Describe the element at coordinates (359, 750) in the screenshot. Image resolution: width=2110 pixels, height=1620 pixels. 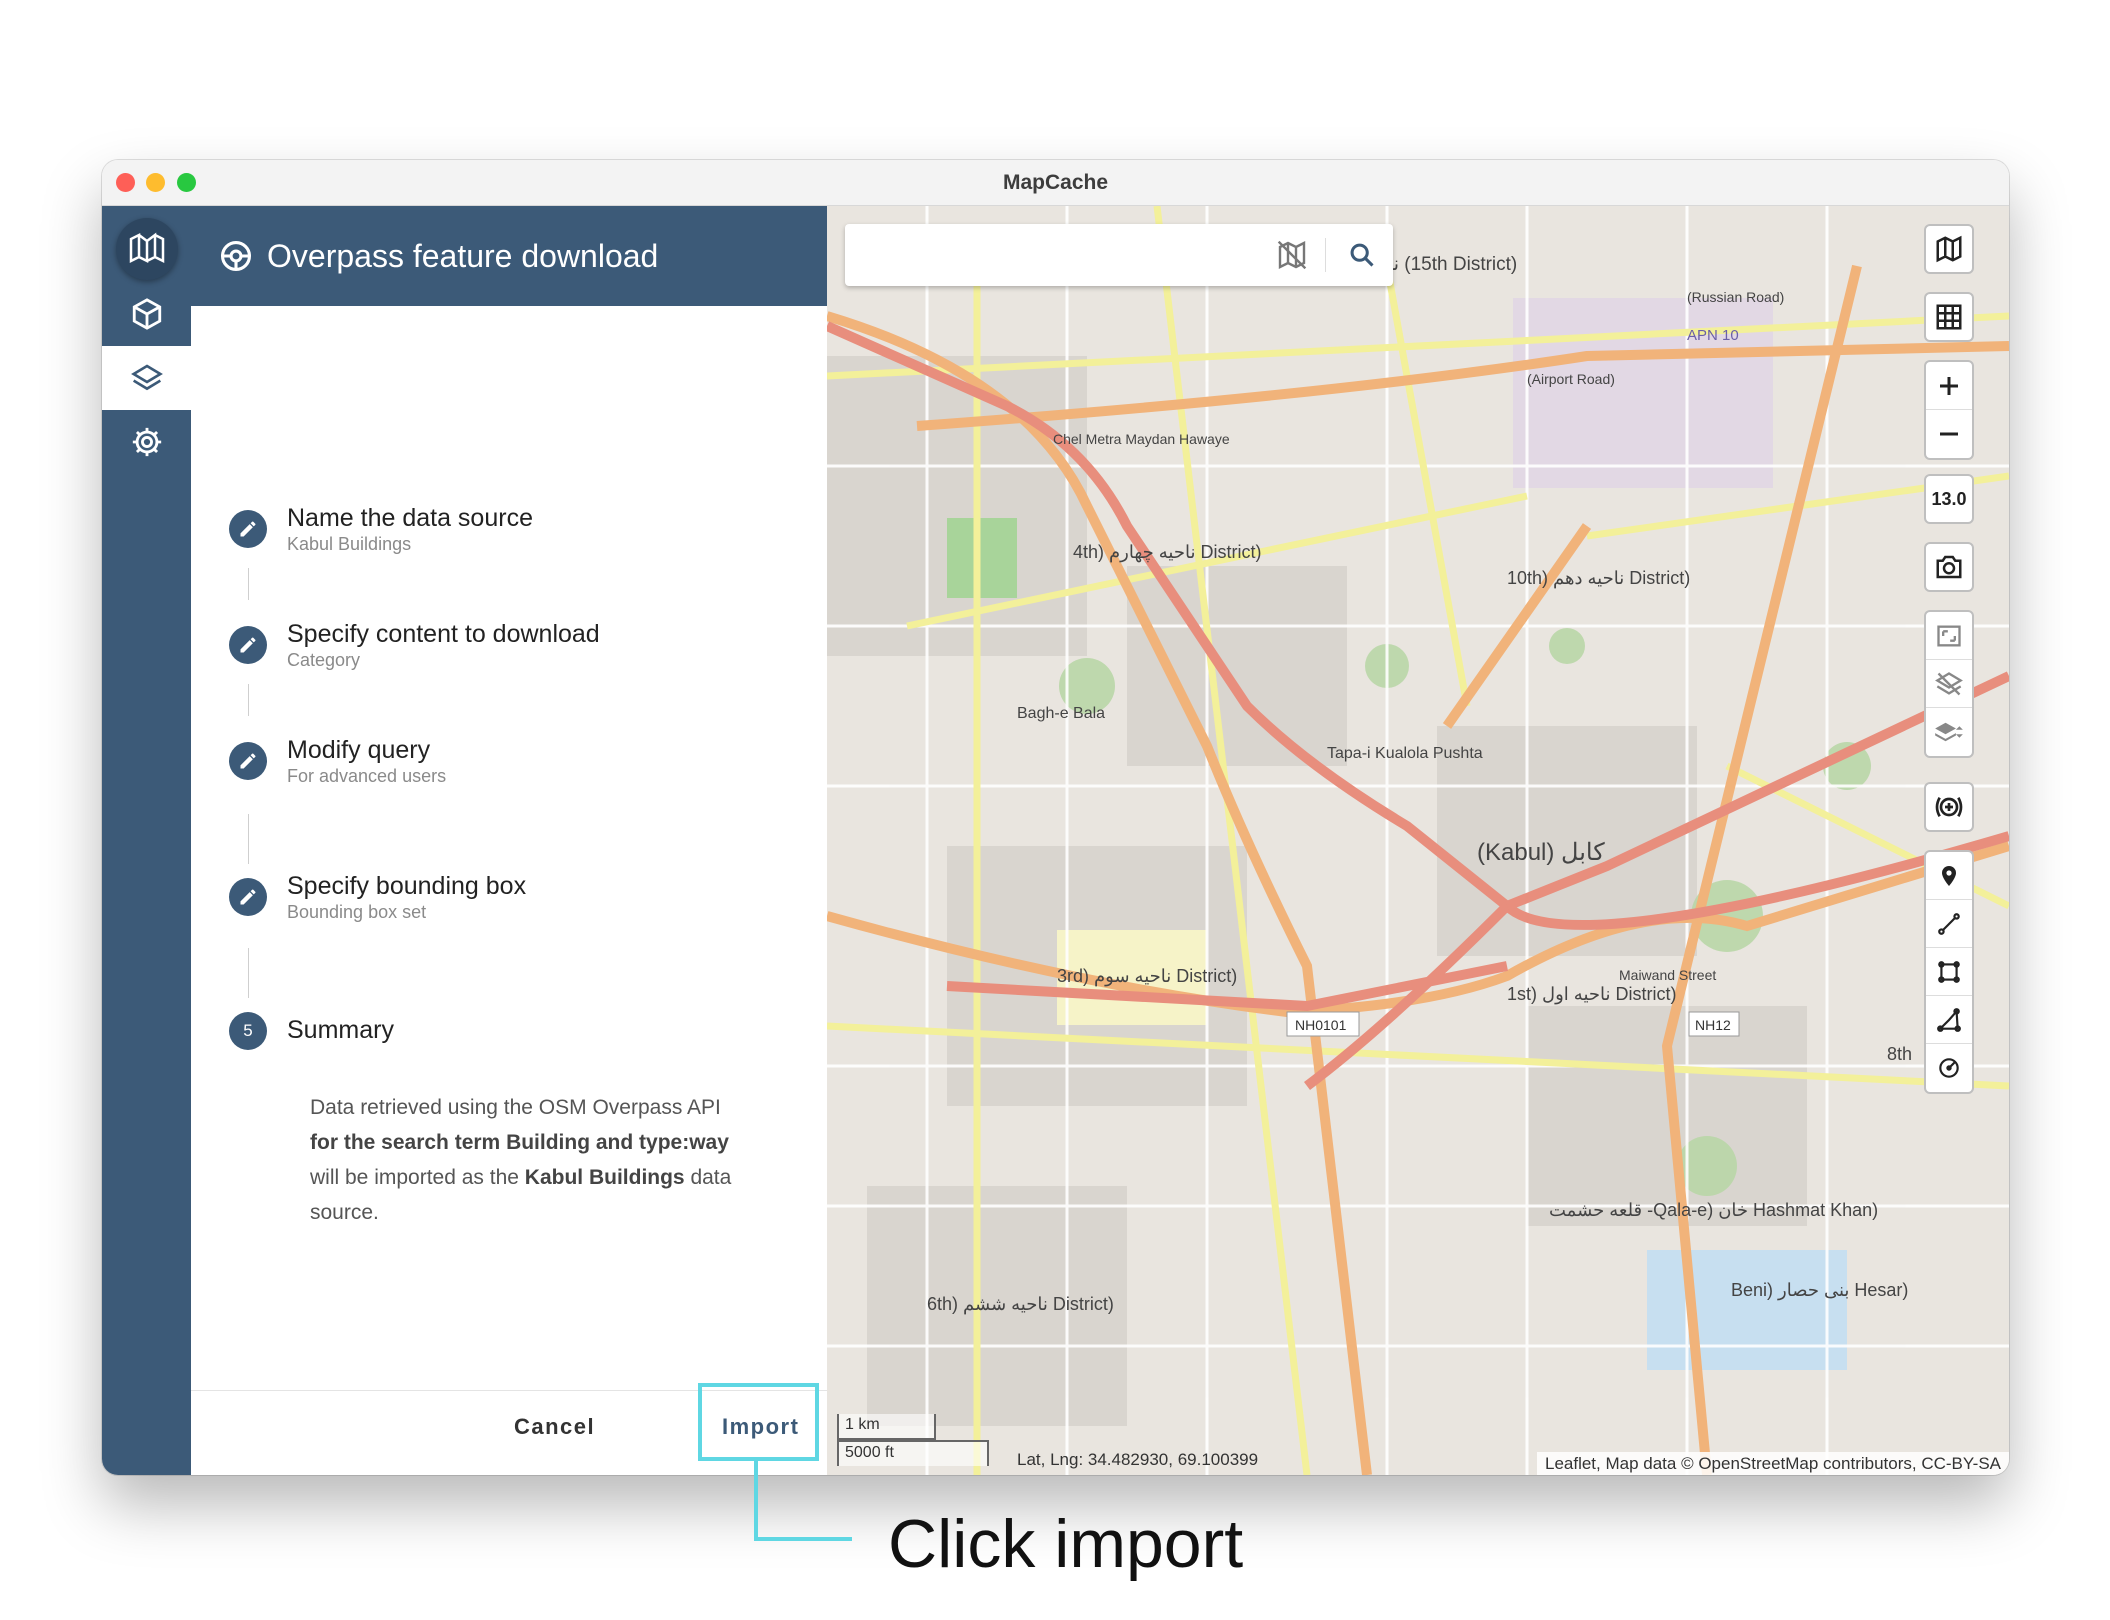
I see `step-title: Modify query` at that location.